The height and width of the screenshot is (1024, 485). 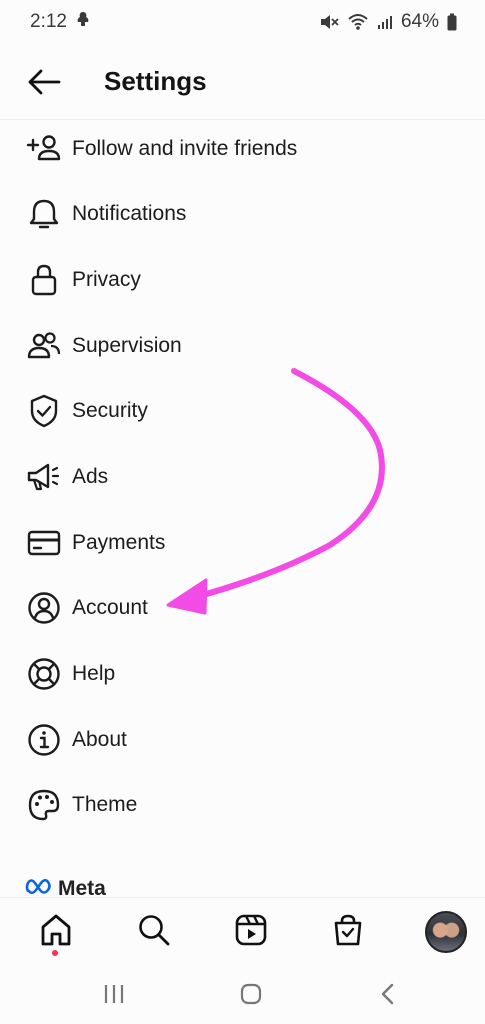 I want to click on recent-apps-button, so click(x=114, y=996).